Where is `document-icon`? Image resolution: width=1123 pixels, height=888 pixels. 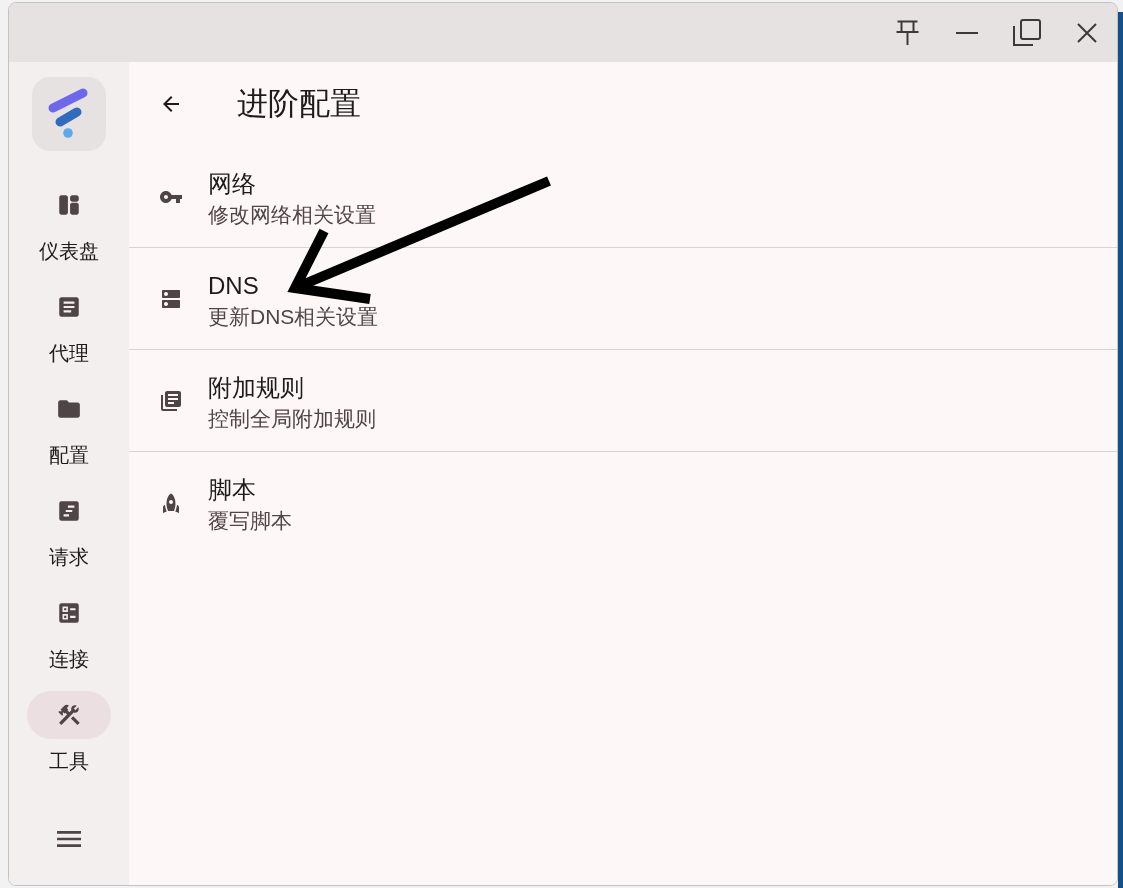 document-icon is located at coordinates (69, 307).